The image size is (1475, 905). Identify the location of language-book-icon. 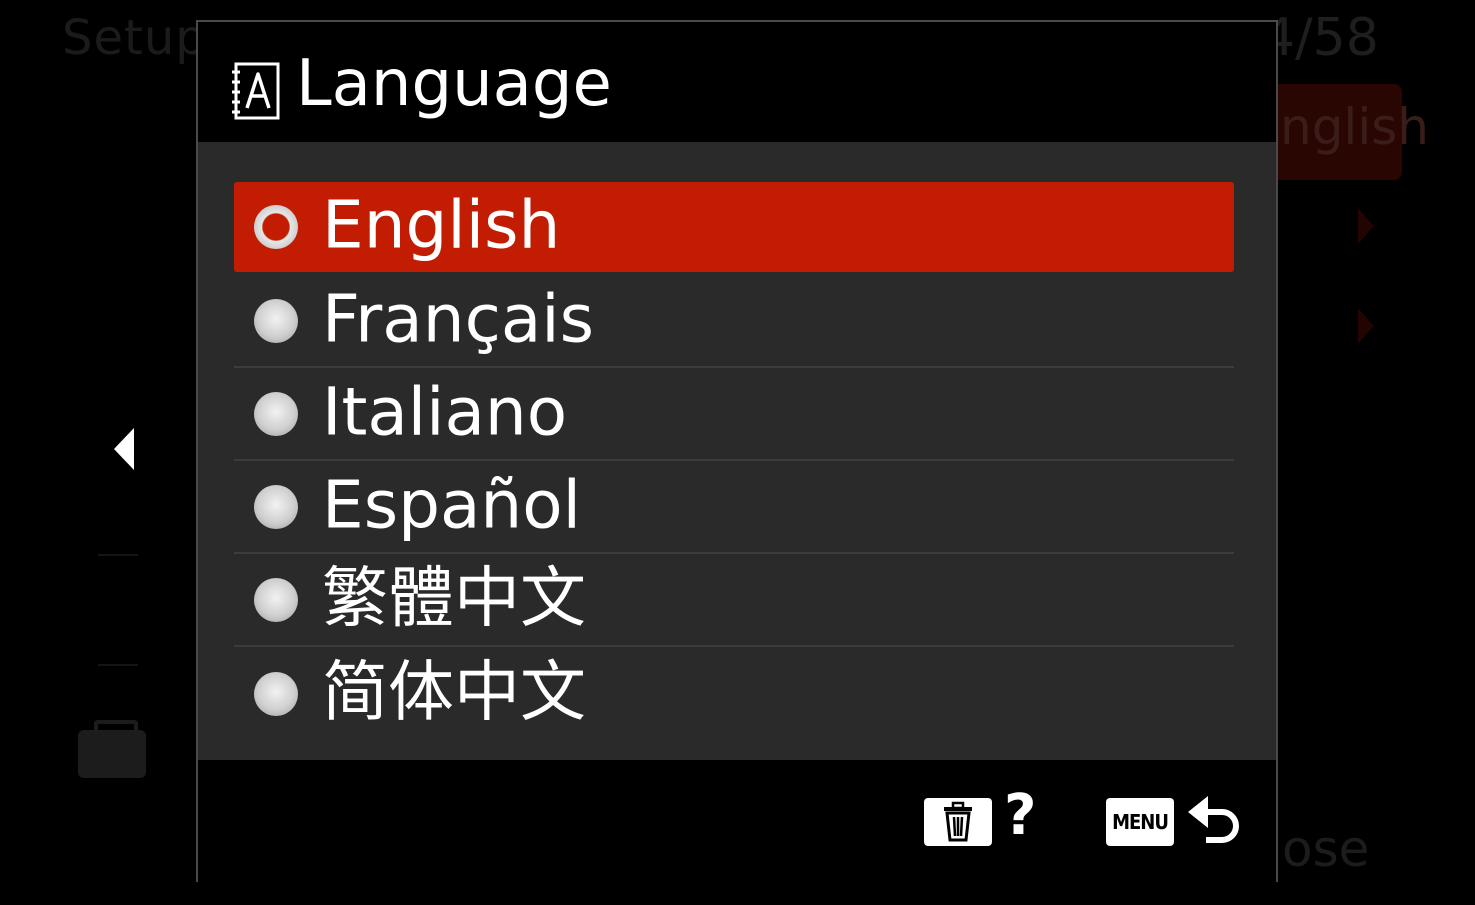
(256, 91).